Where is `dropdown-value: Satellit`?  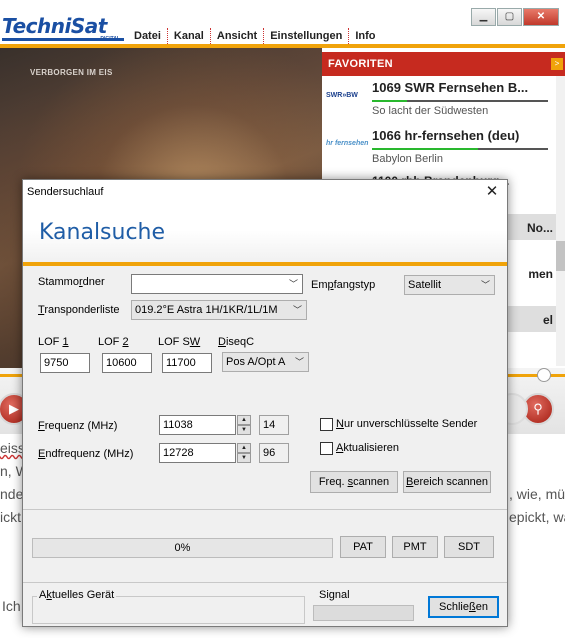
dropdown-value: Satellit is located at coordinates (425, 285).